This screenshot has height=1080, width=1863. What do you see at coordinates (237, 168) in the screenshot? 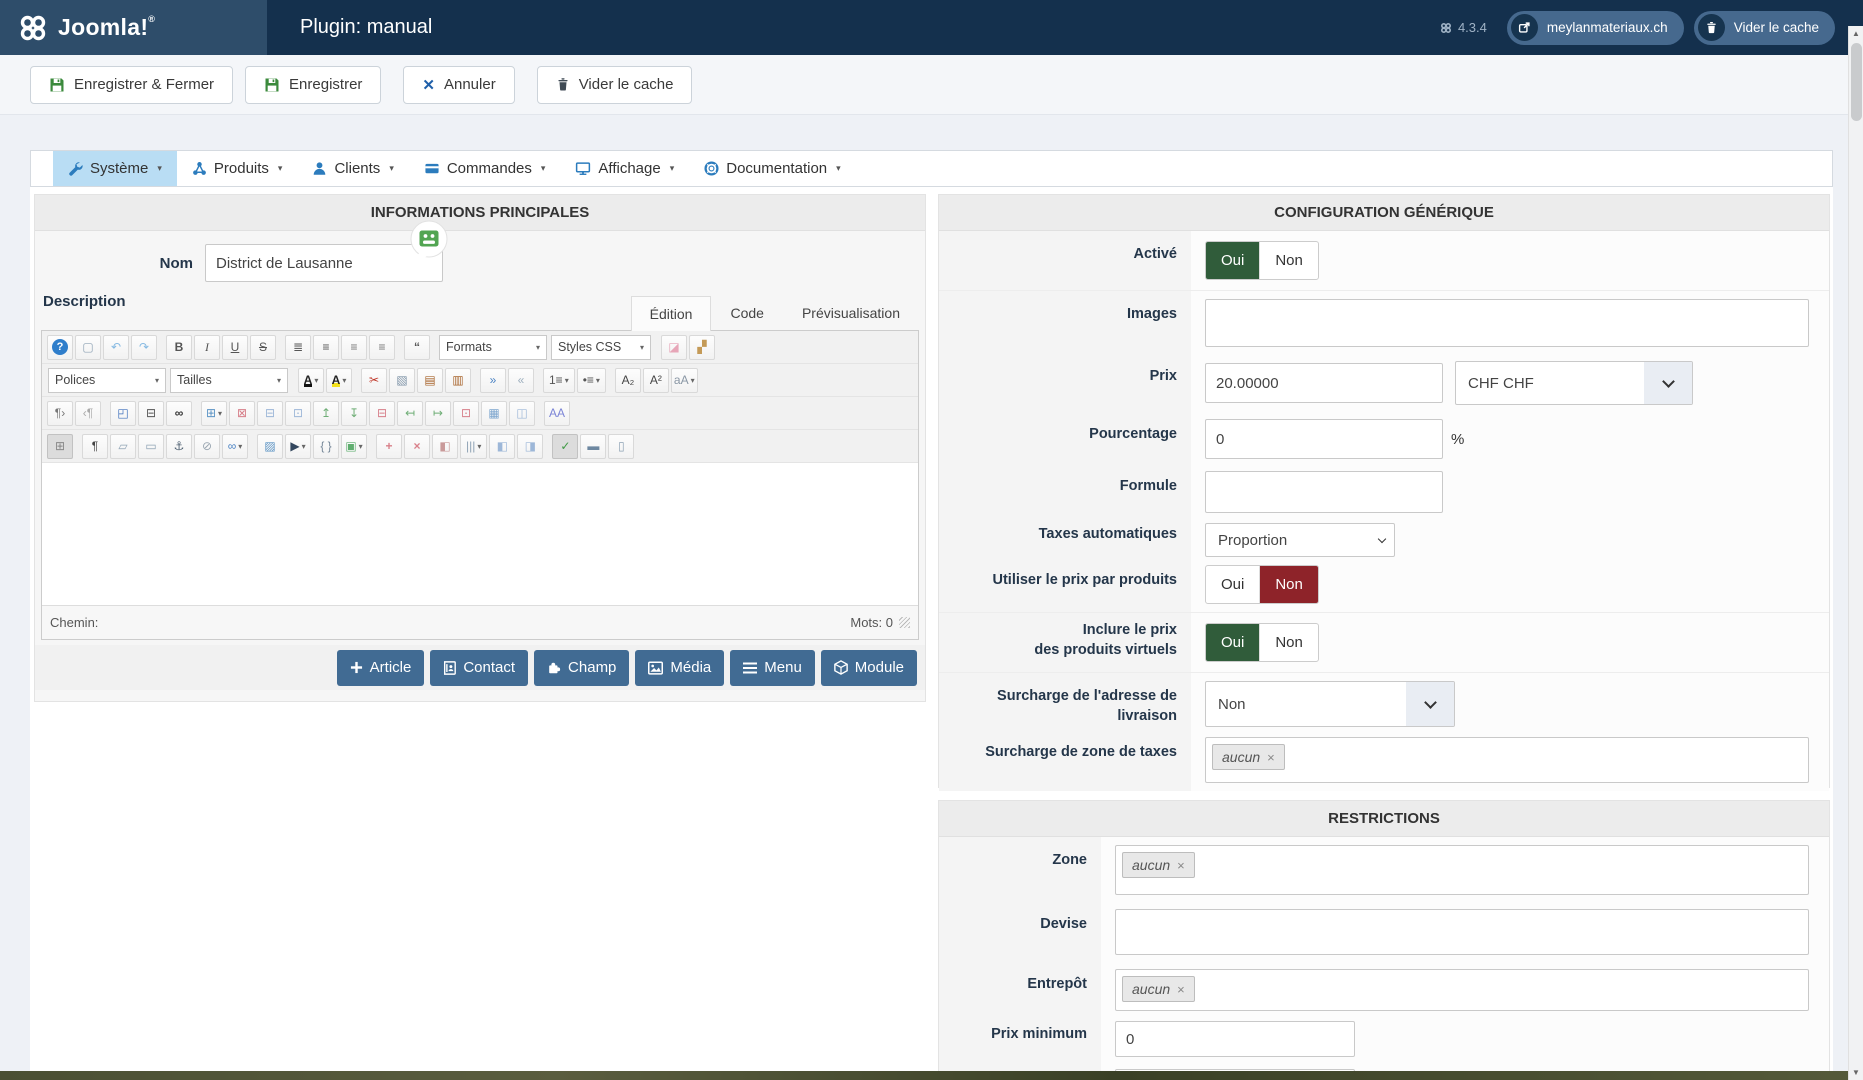
I see `menu-item-produits: Produits ▾` at bounding box center [237, 168].